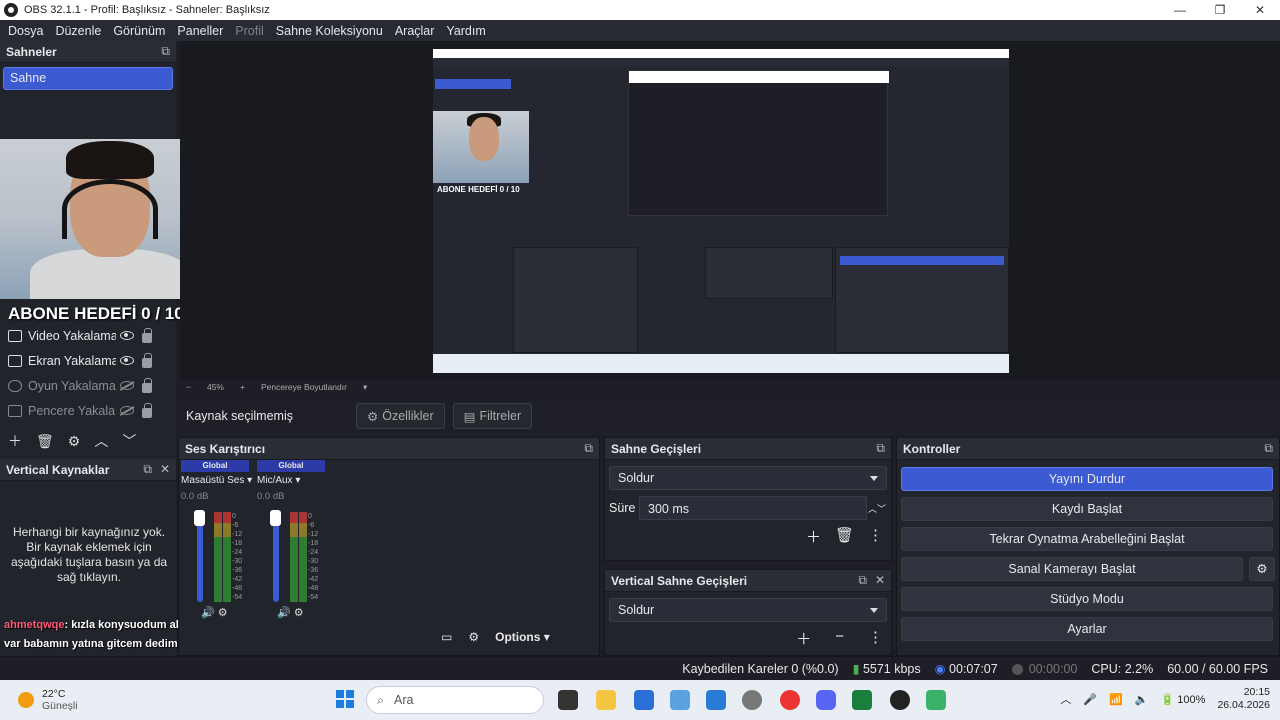 Image resolution: width=1280 pixels, height=720 pixels. What do you see at coordinates (862, 700) in the screenshot?
I see `xbox-icon` at bounding box center [862, 700].